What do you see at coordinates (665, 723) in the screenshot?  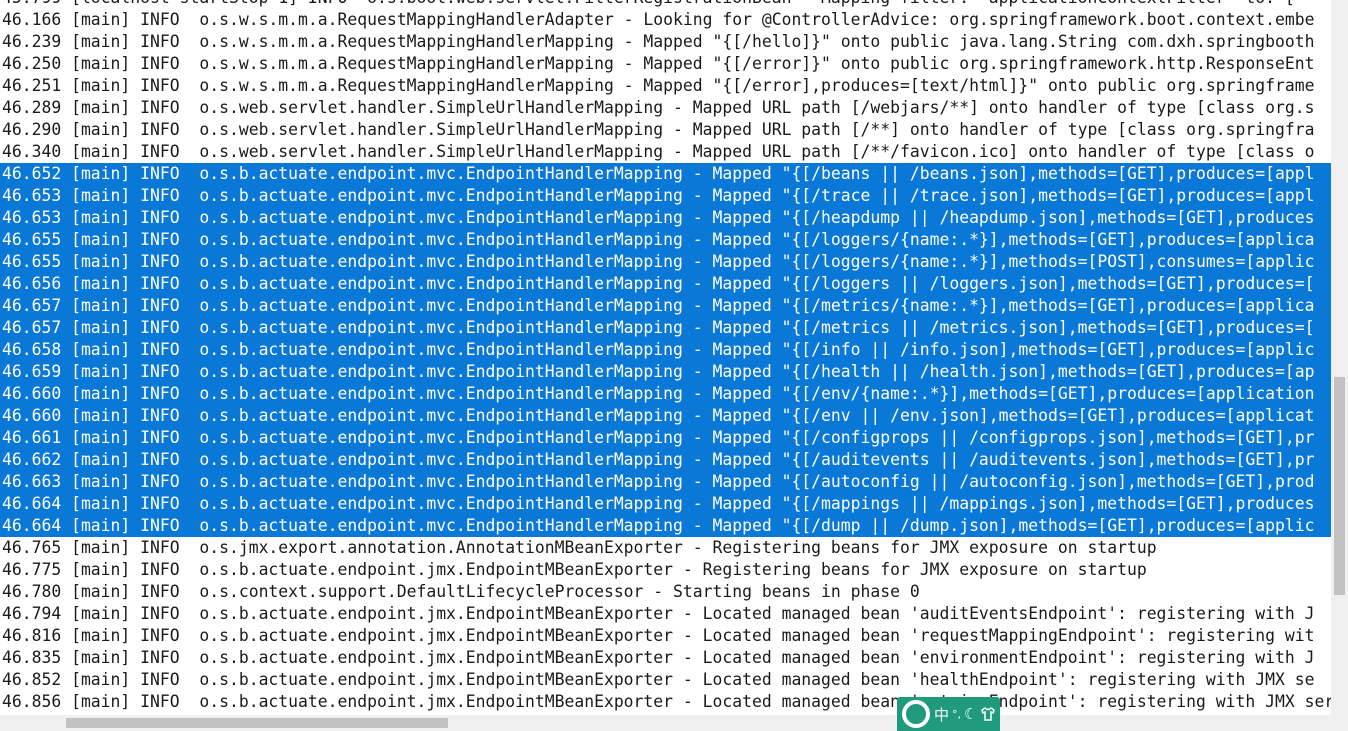 I see `horizontal-scrollbar` at bounding box center [665, 723].